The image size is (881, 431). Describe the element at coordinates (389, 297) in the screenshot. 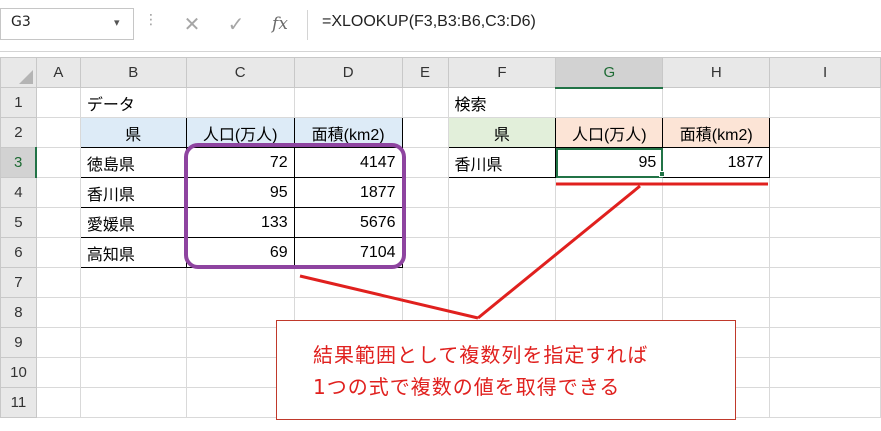

I see `pointer-line-left` at that location.